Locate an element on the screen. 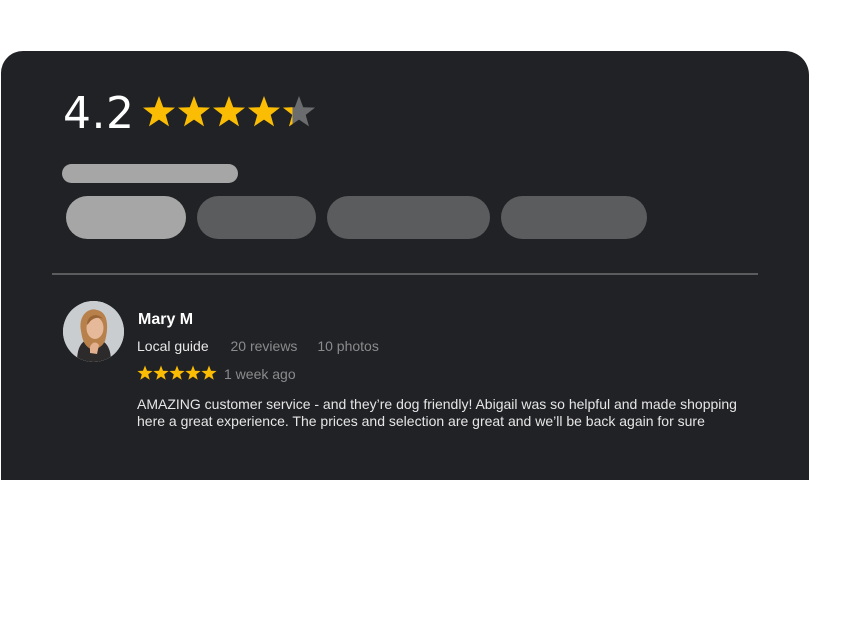  star-4-icon is located at coordinates (264, 111).